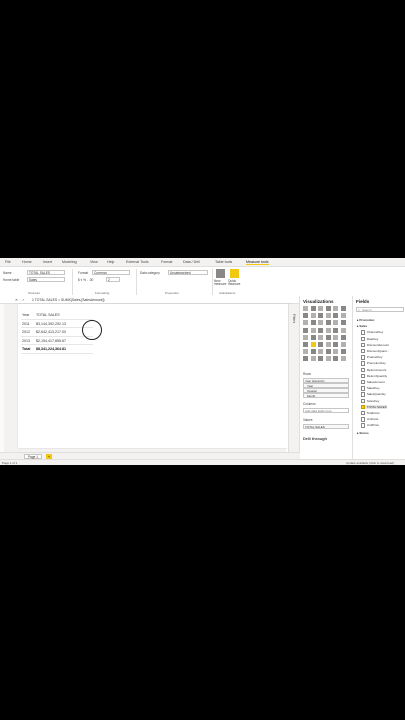  What do you see at coordinates (94, 262) in the screenshot?
I see `menu-item: View` at bounding box center [94, 262].